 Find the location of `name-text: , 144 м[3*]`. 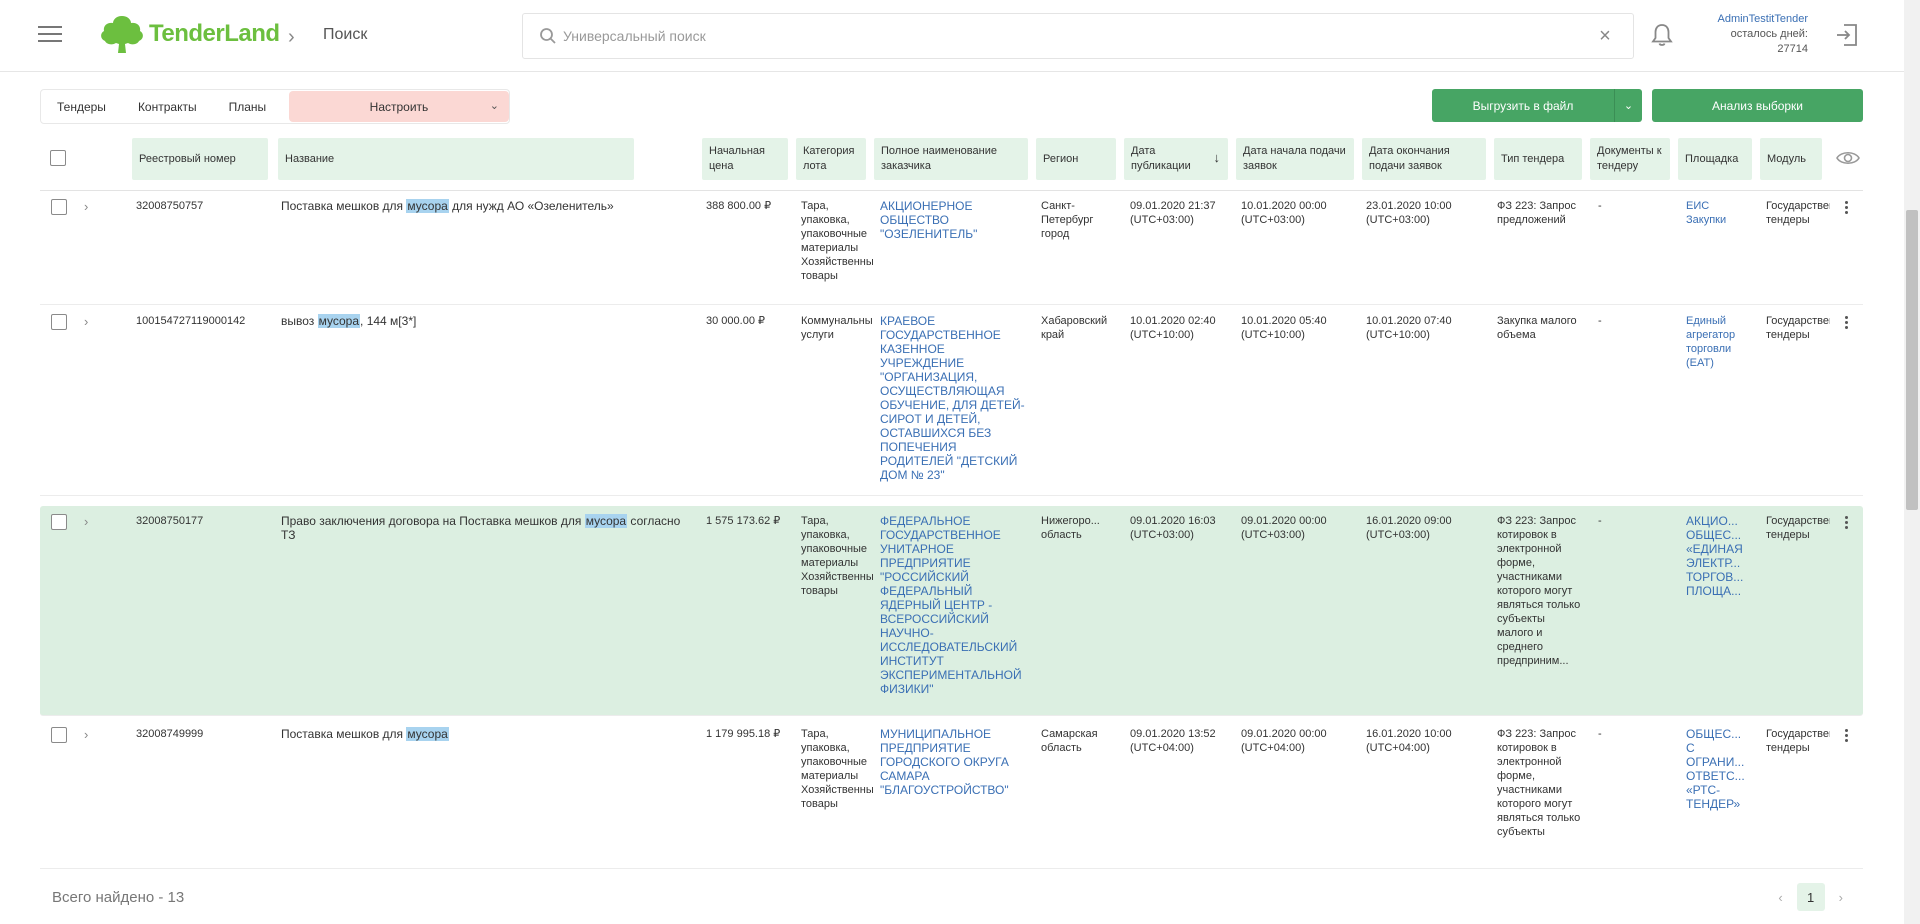

name-text: , 144 м[3*] is located at coordinates (388, 321).